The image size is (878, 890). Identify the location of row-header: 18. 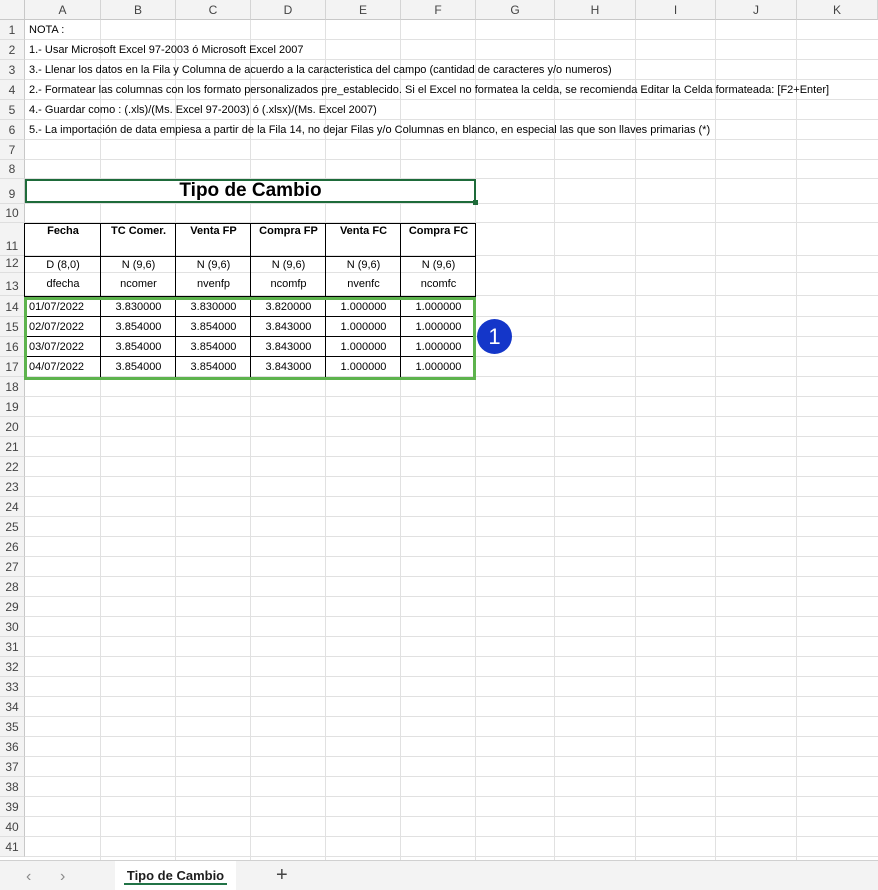
(12, 387).